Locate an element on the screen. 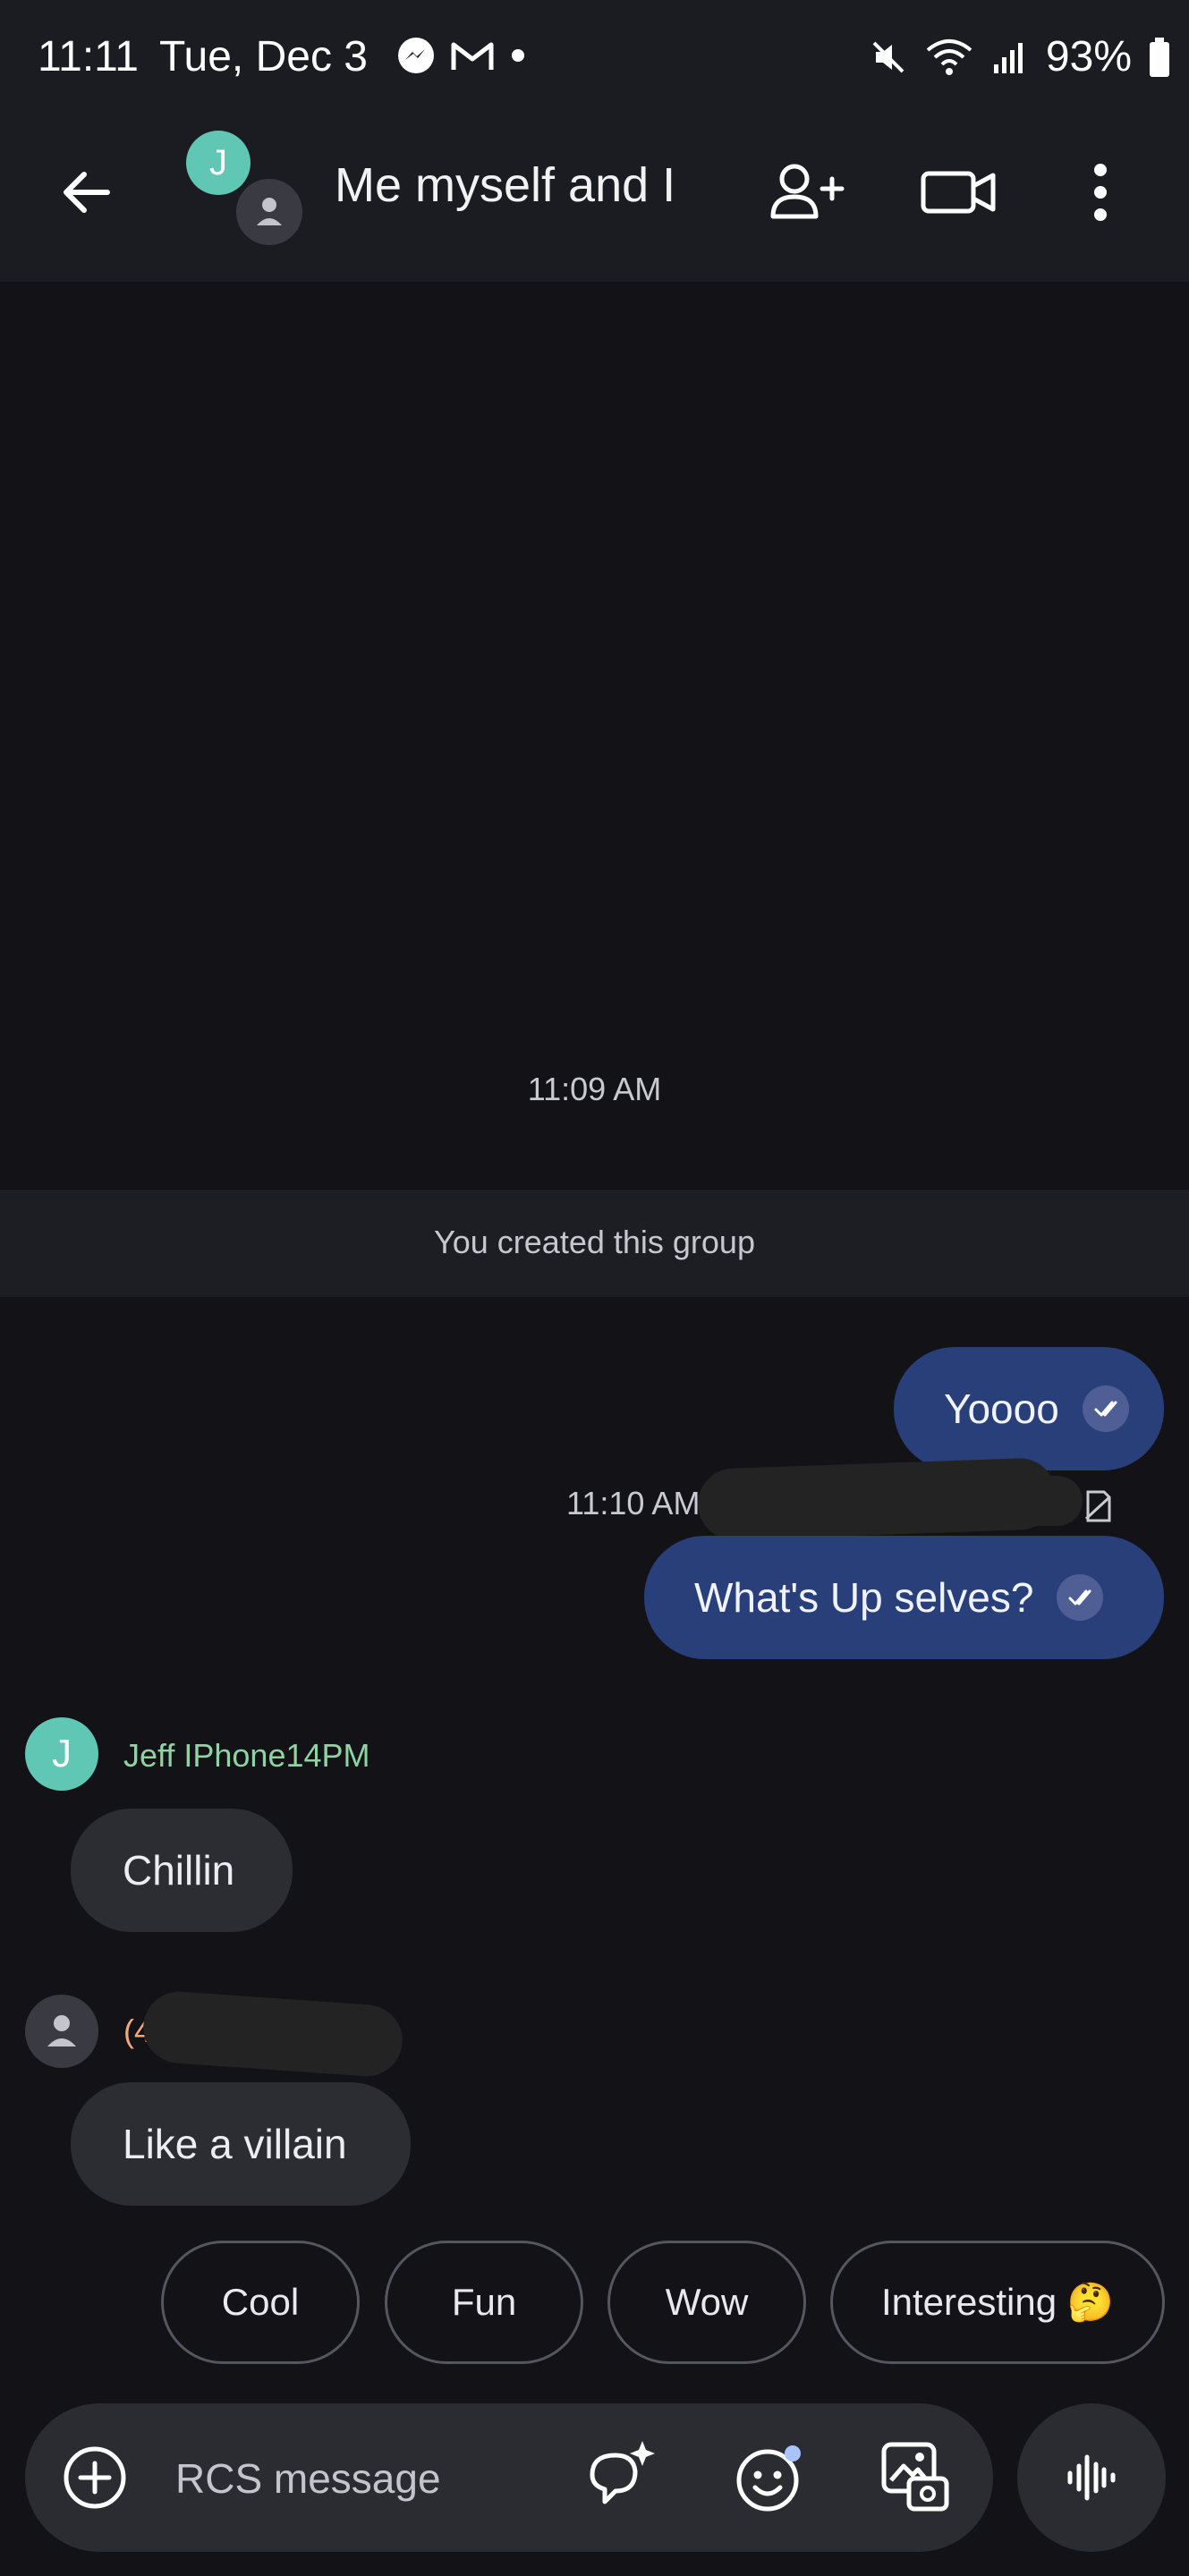  message-input is located at coordinates (368, 2478).